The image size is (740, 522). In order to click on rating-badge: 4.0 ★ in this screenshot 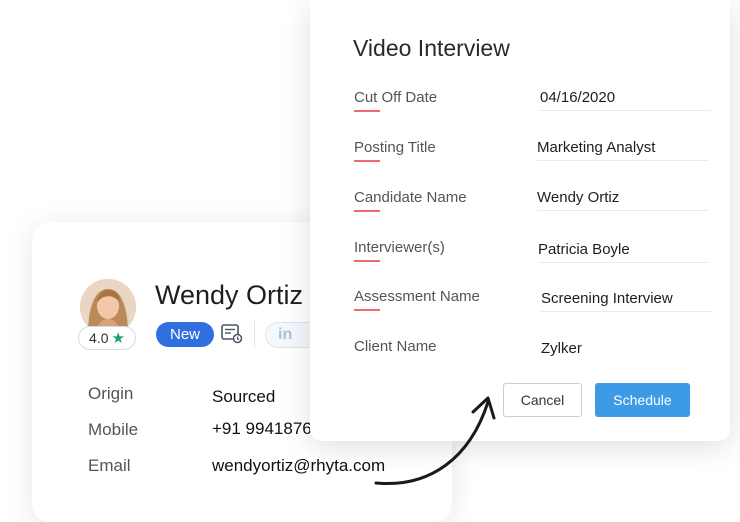, I will do `click(107, 338)`.